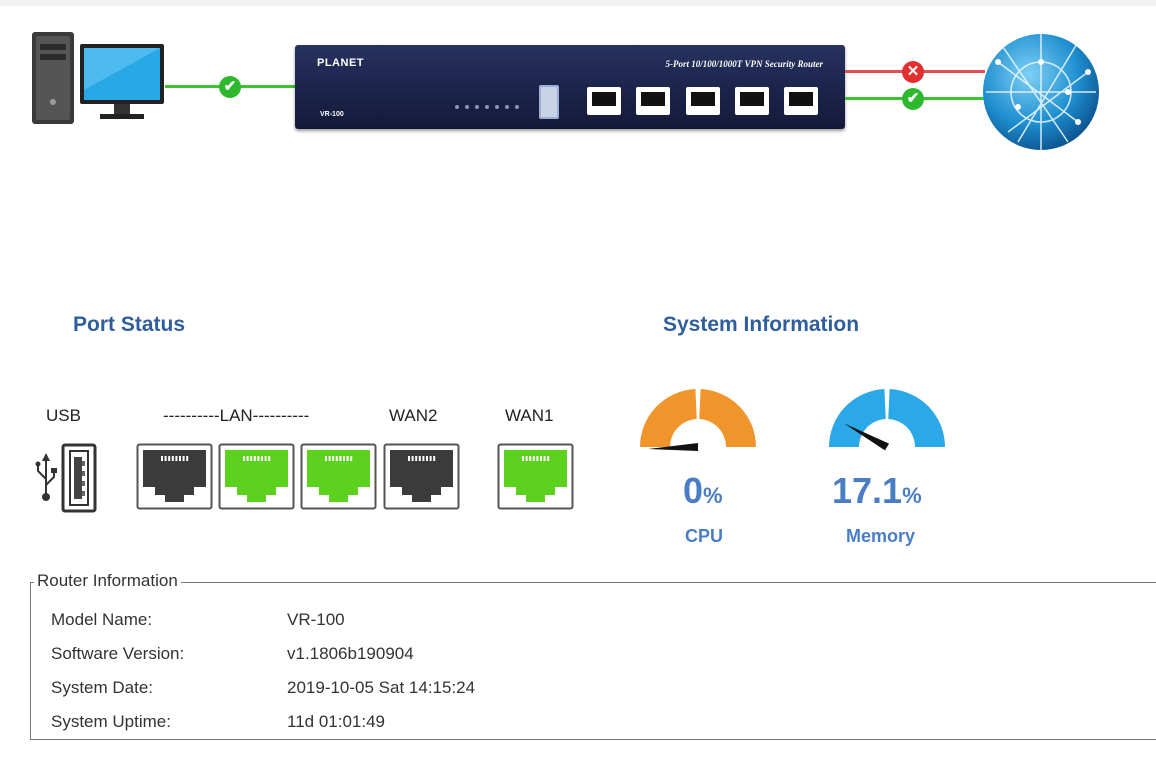 Image resolution: width=1156 pixels, height=758 pixels. Describe the element at coordinates (549, 102) in the screenshot. I see `router-usb-port` at that location.